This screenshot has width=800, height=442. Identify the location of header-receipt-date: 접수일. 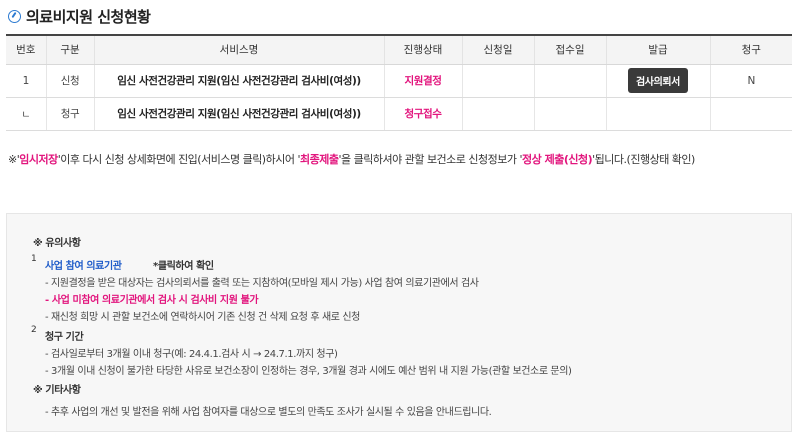
(569, 49).